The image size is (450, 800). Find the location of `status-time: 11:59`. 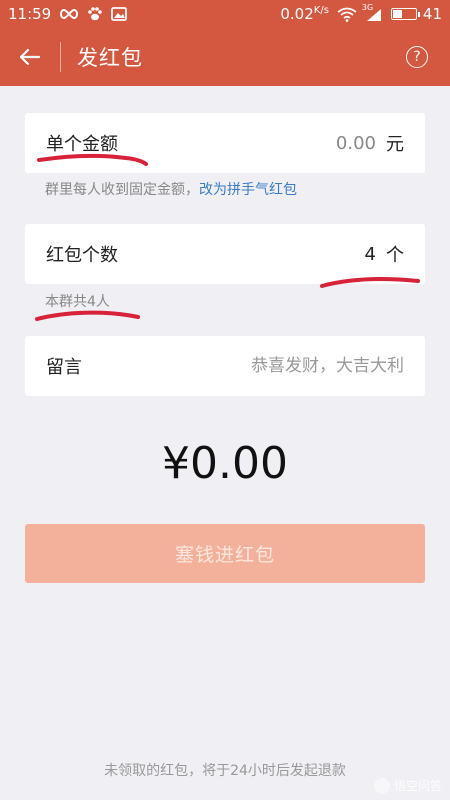

status-time: 11:59 is located at coordinates (30, 14).